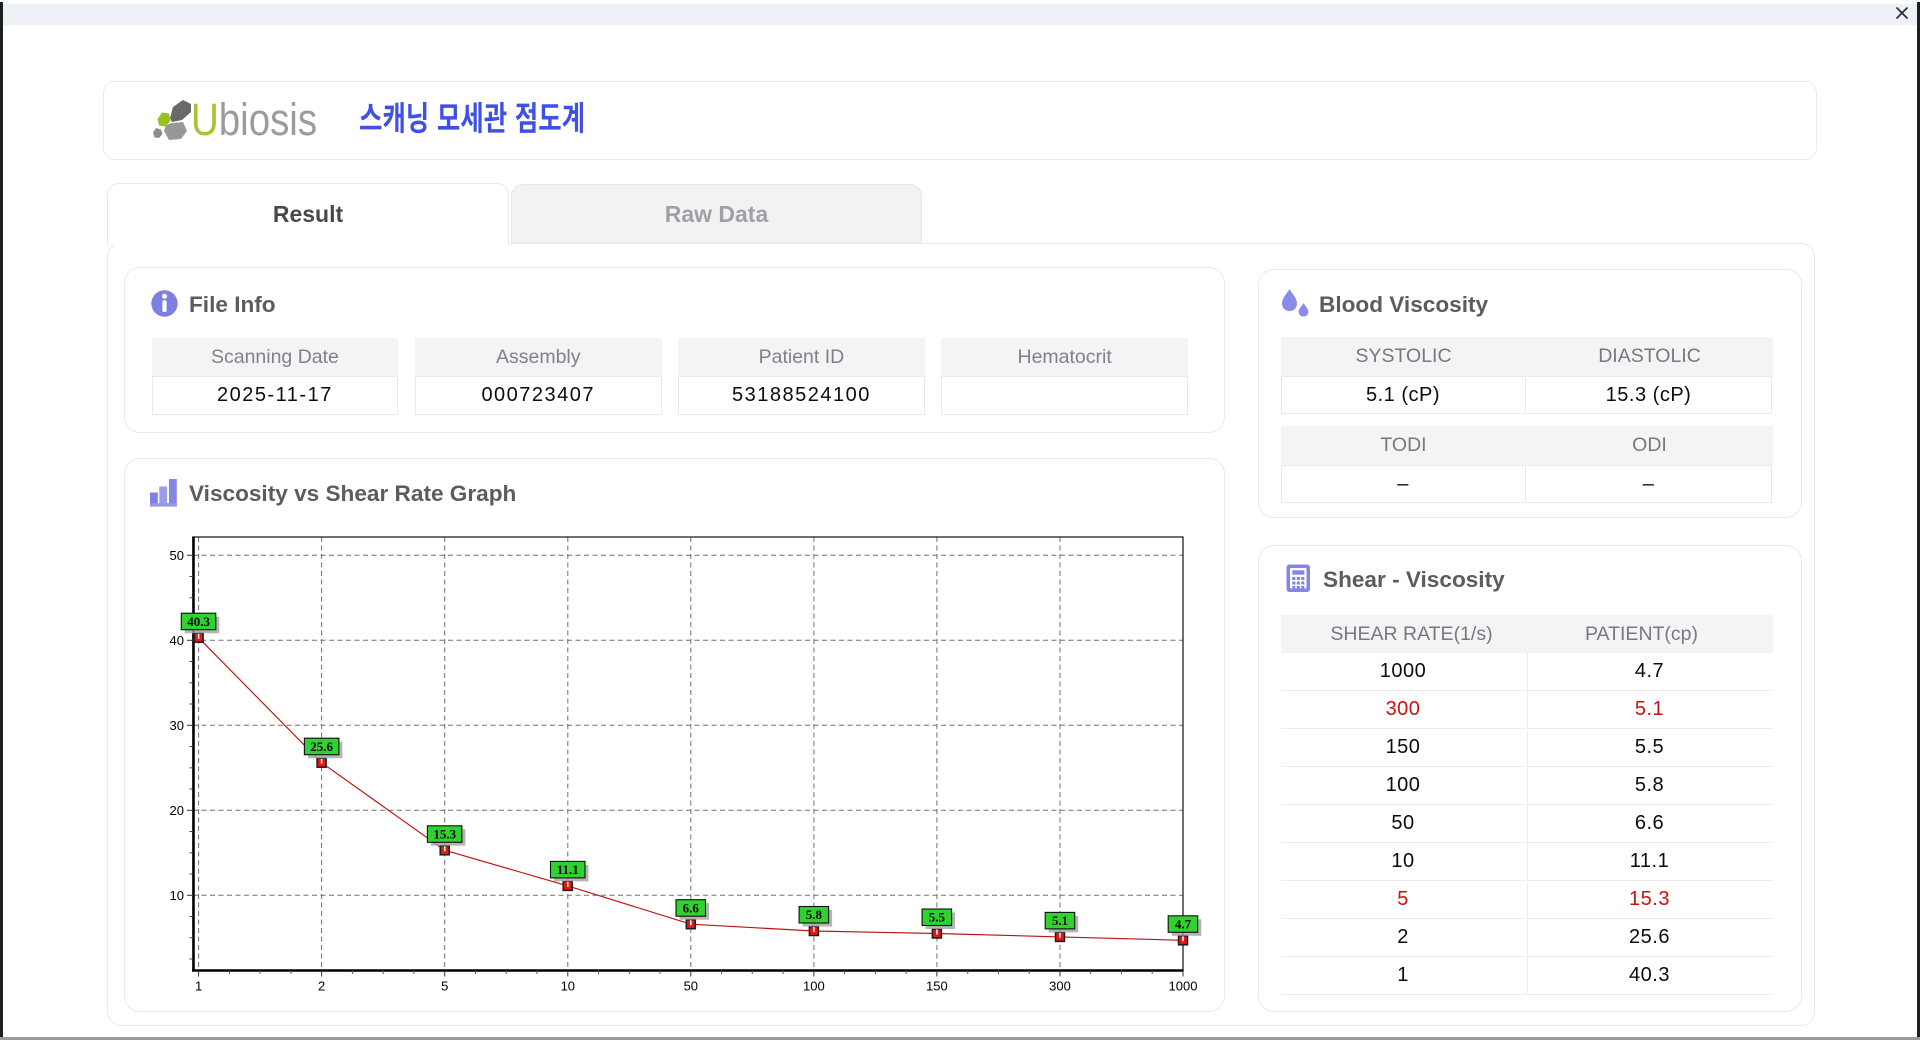  What do you see at coordinates (937, 986) in the screenshot?
I see `svg-text: 150` at bounding box center [937, 986].